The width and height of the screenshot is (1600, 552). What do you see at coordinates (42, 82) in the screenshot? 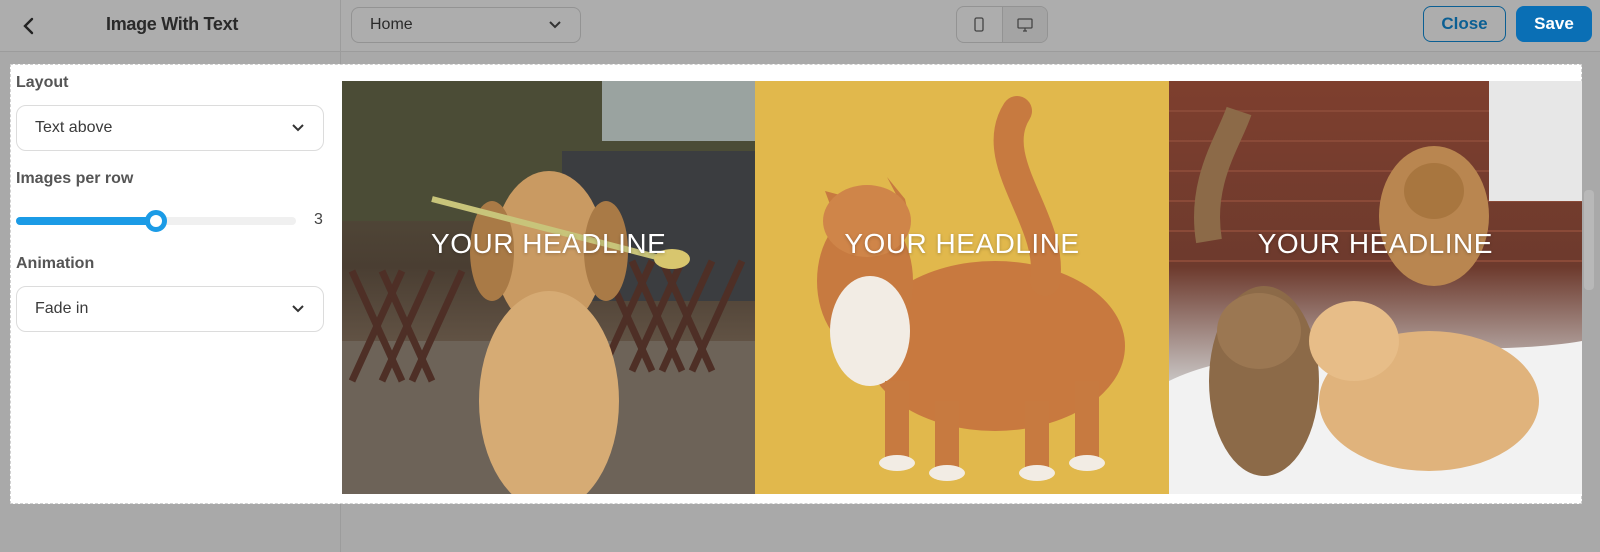
I see `layout-label: Layout` at bounding box center [42, 82].